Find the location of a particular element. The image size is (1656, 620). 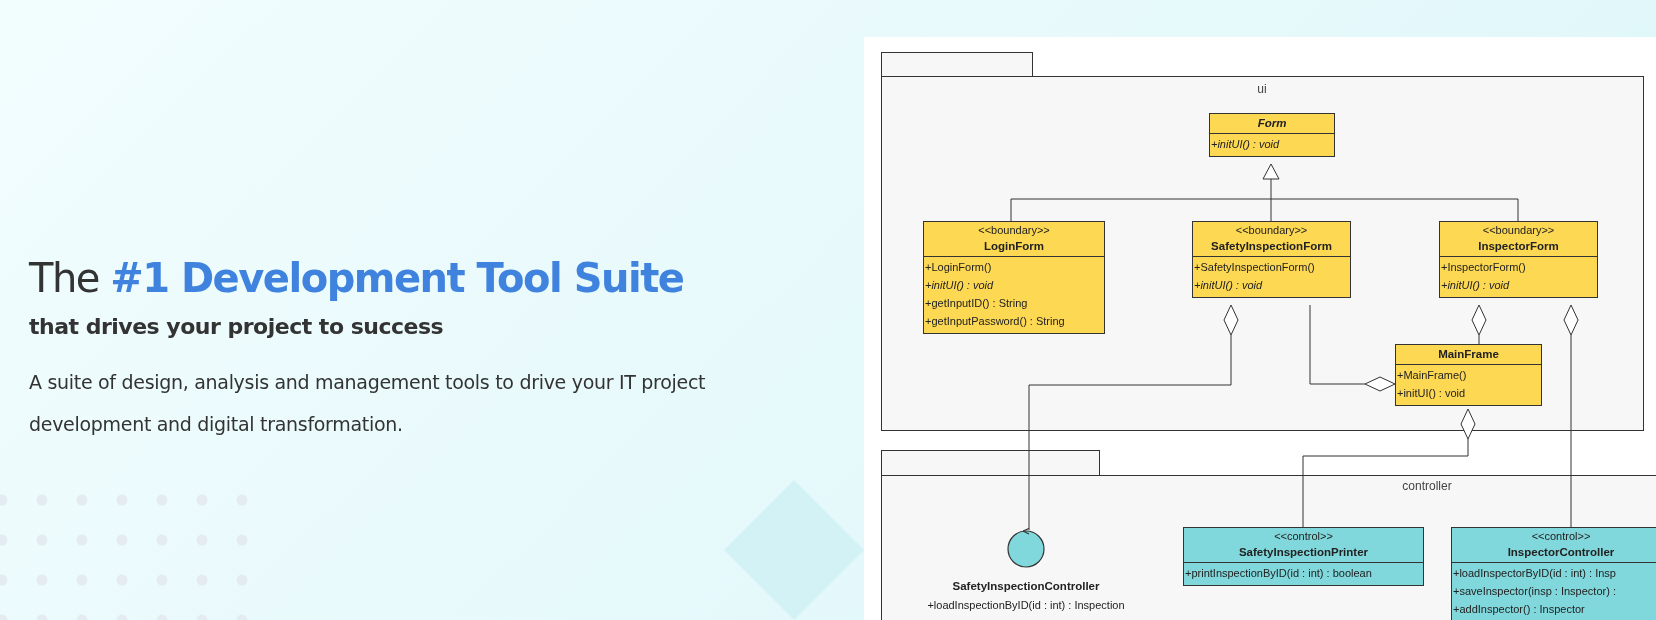

class-name: InspectorController is located at coordinates (1561, 552).